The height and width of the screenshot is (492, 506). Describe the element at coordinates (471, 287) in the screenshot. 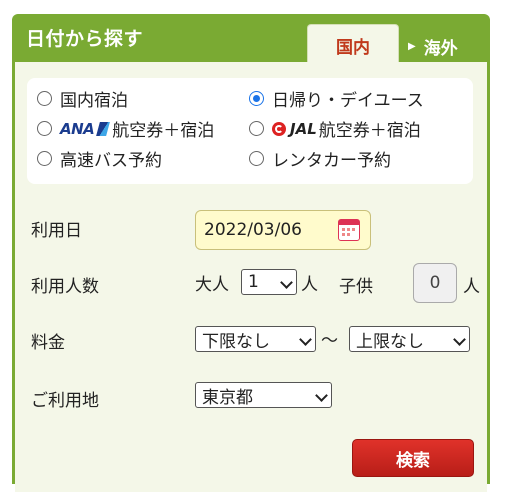

I see `child-unit: 人` at that location.